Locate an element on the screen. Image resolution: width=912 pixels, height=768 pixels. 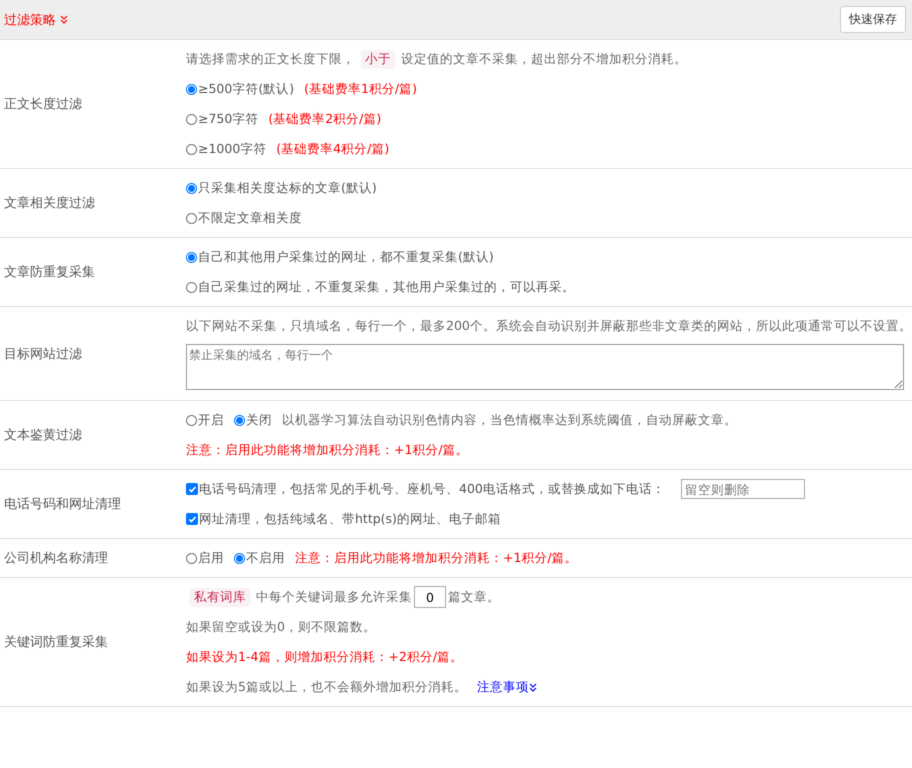
description-text: 请选择需求的正文长度下限， is located at coordinates (270, 59).